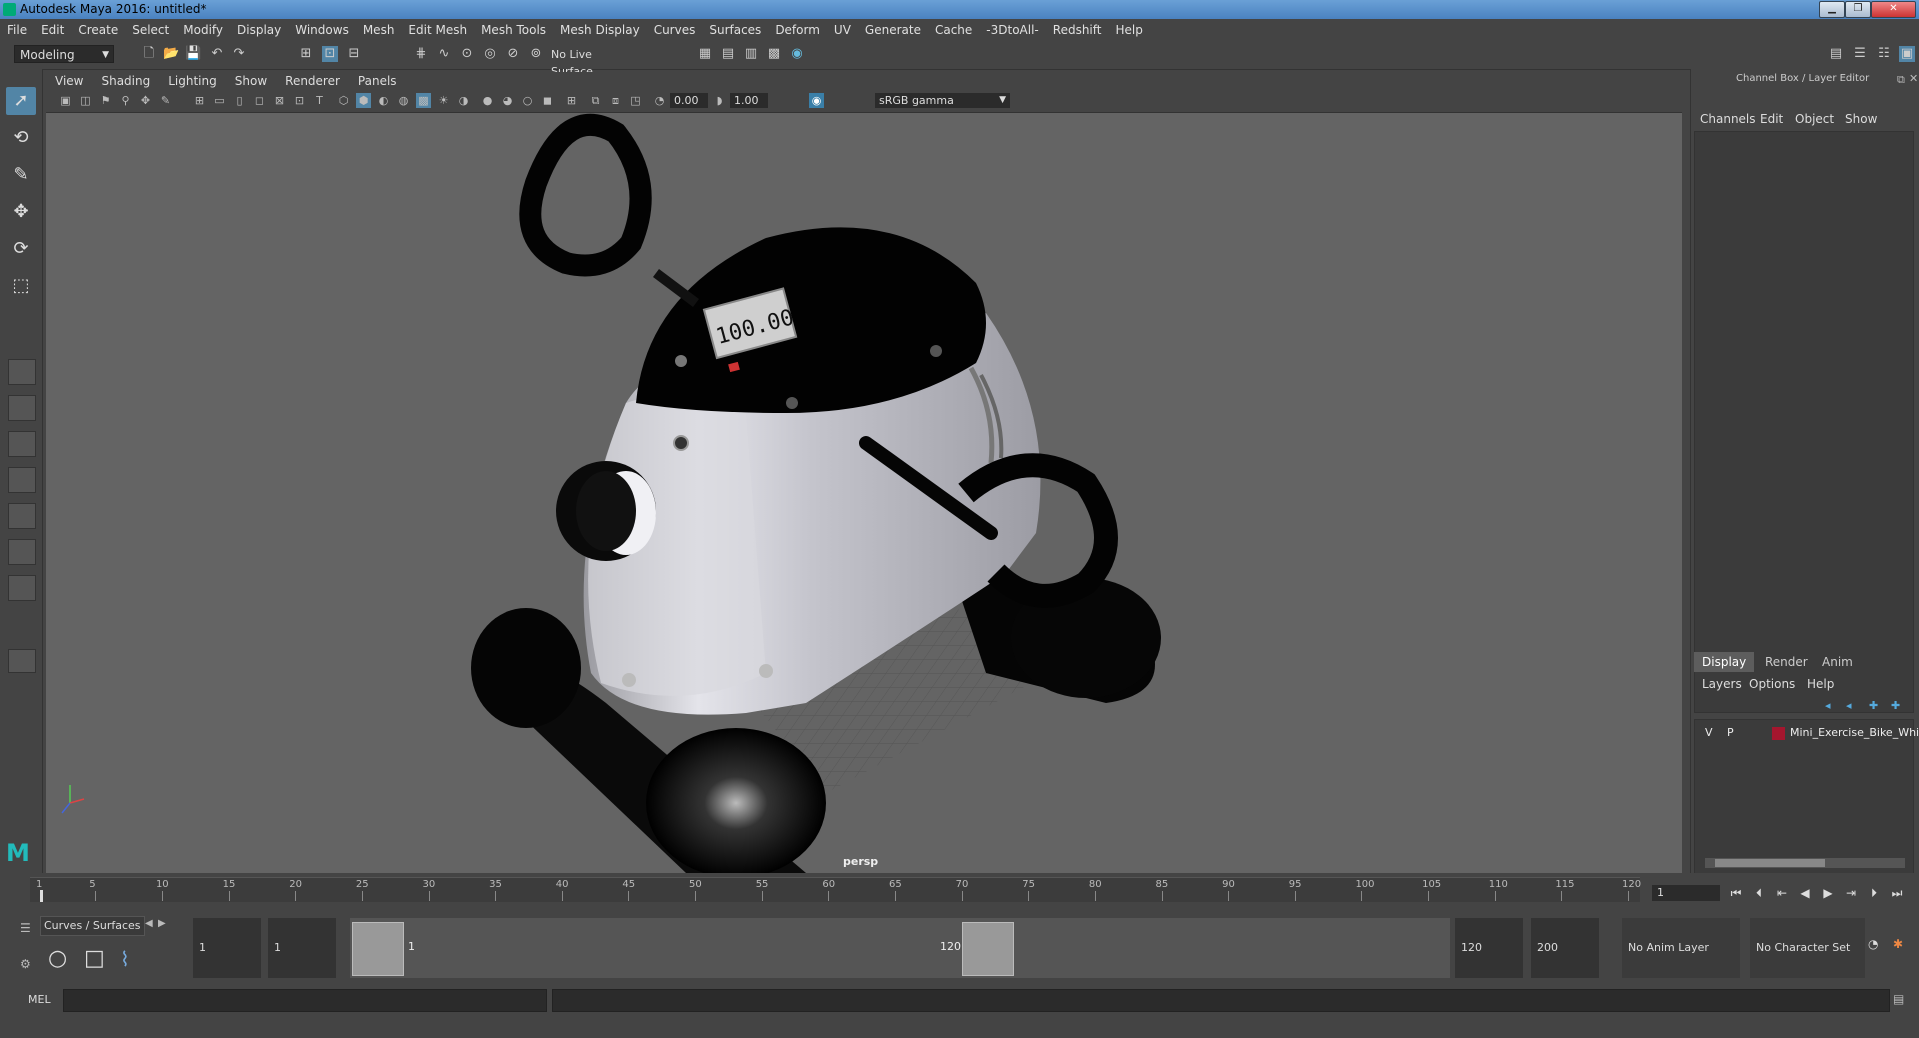  What do you see at coordinates (363, 100) in the screenshot?
I see `smooth-shade-icon: ⬢` at bounding box center [363, 100].